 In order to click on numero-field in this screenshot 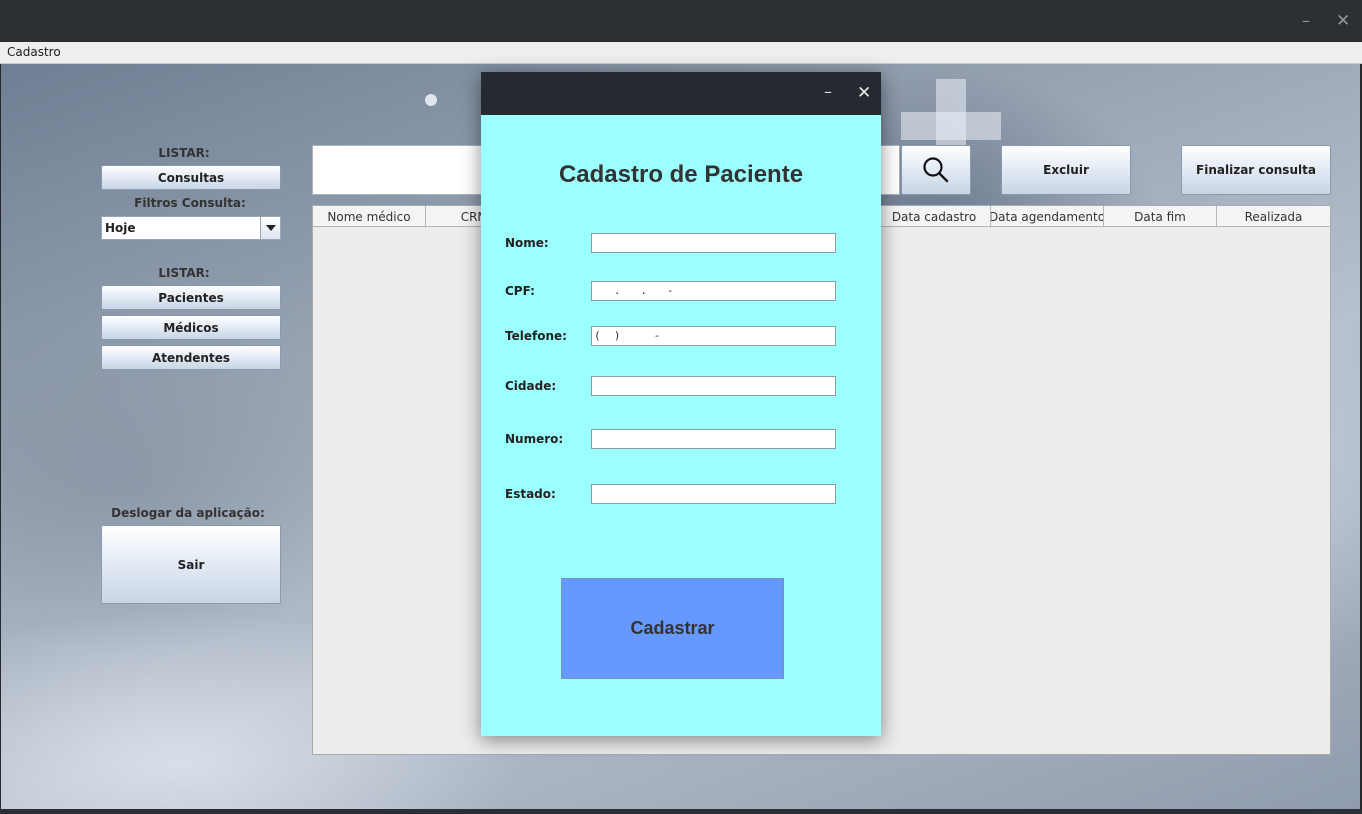, I will do `click(713, 439)`.